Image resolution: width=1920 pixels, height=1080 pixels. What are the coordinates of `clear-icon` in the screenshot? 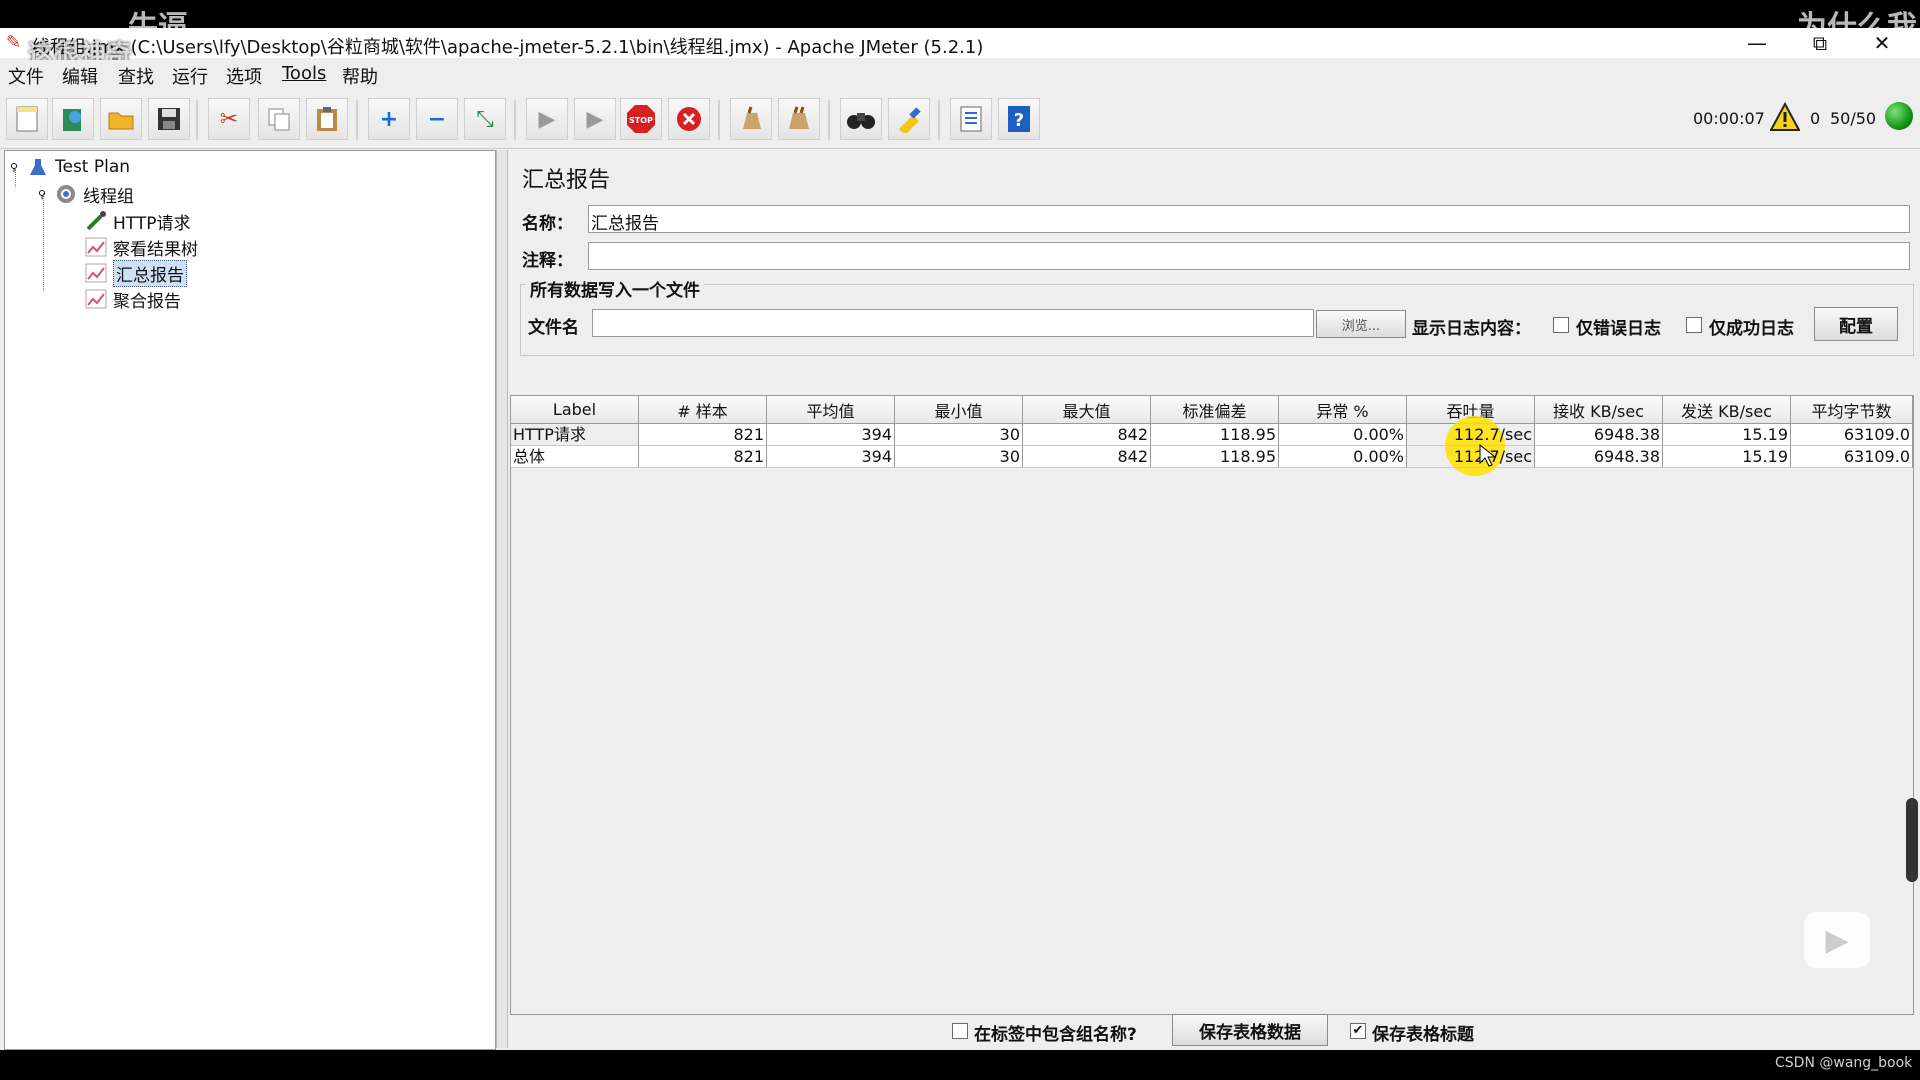 It's located at (751, 119).